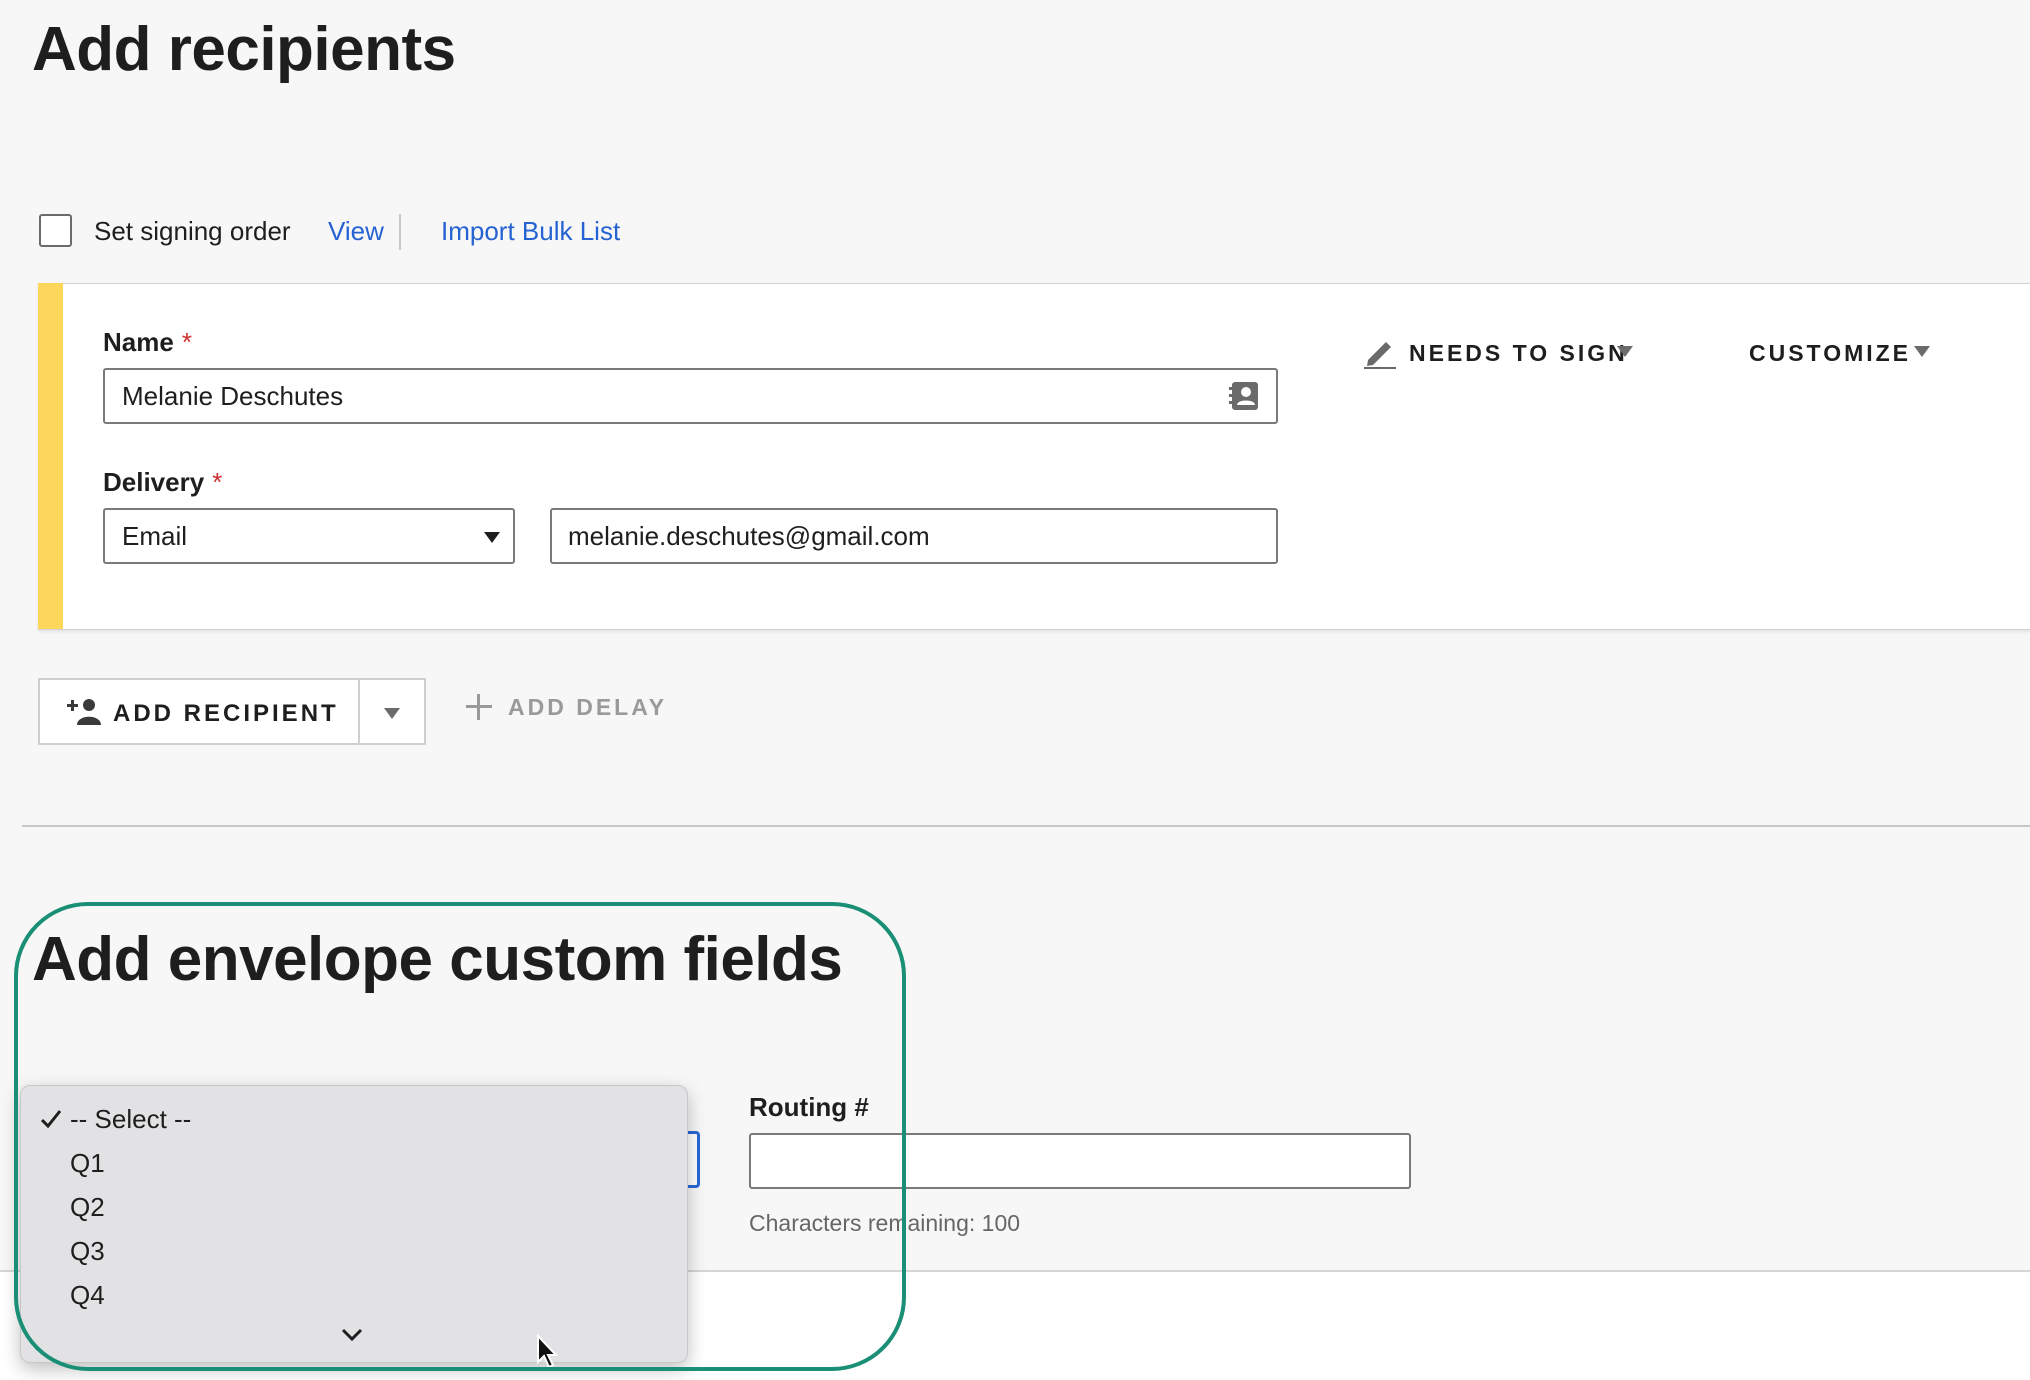 This screenshot has height=1380, width=2030. What do you see at coordinates (1380, 355) in the screenshot?
I see `pen-icon` at bounding box center [1380, 355].